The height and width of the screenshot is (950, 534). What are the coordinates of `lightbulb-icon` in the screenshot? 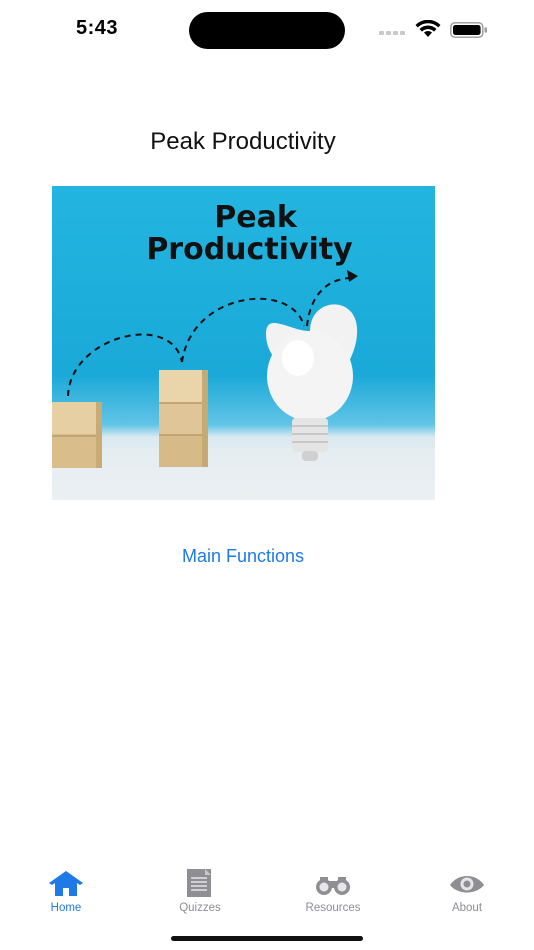 It's located at (312, 382).